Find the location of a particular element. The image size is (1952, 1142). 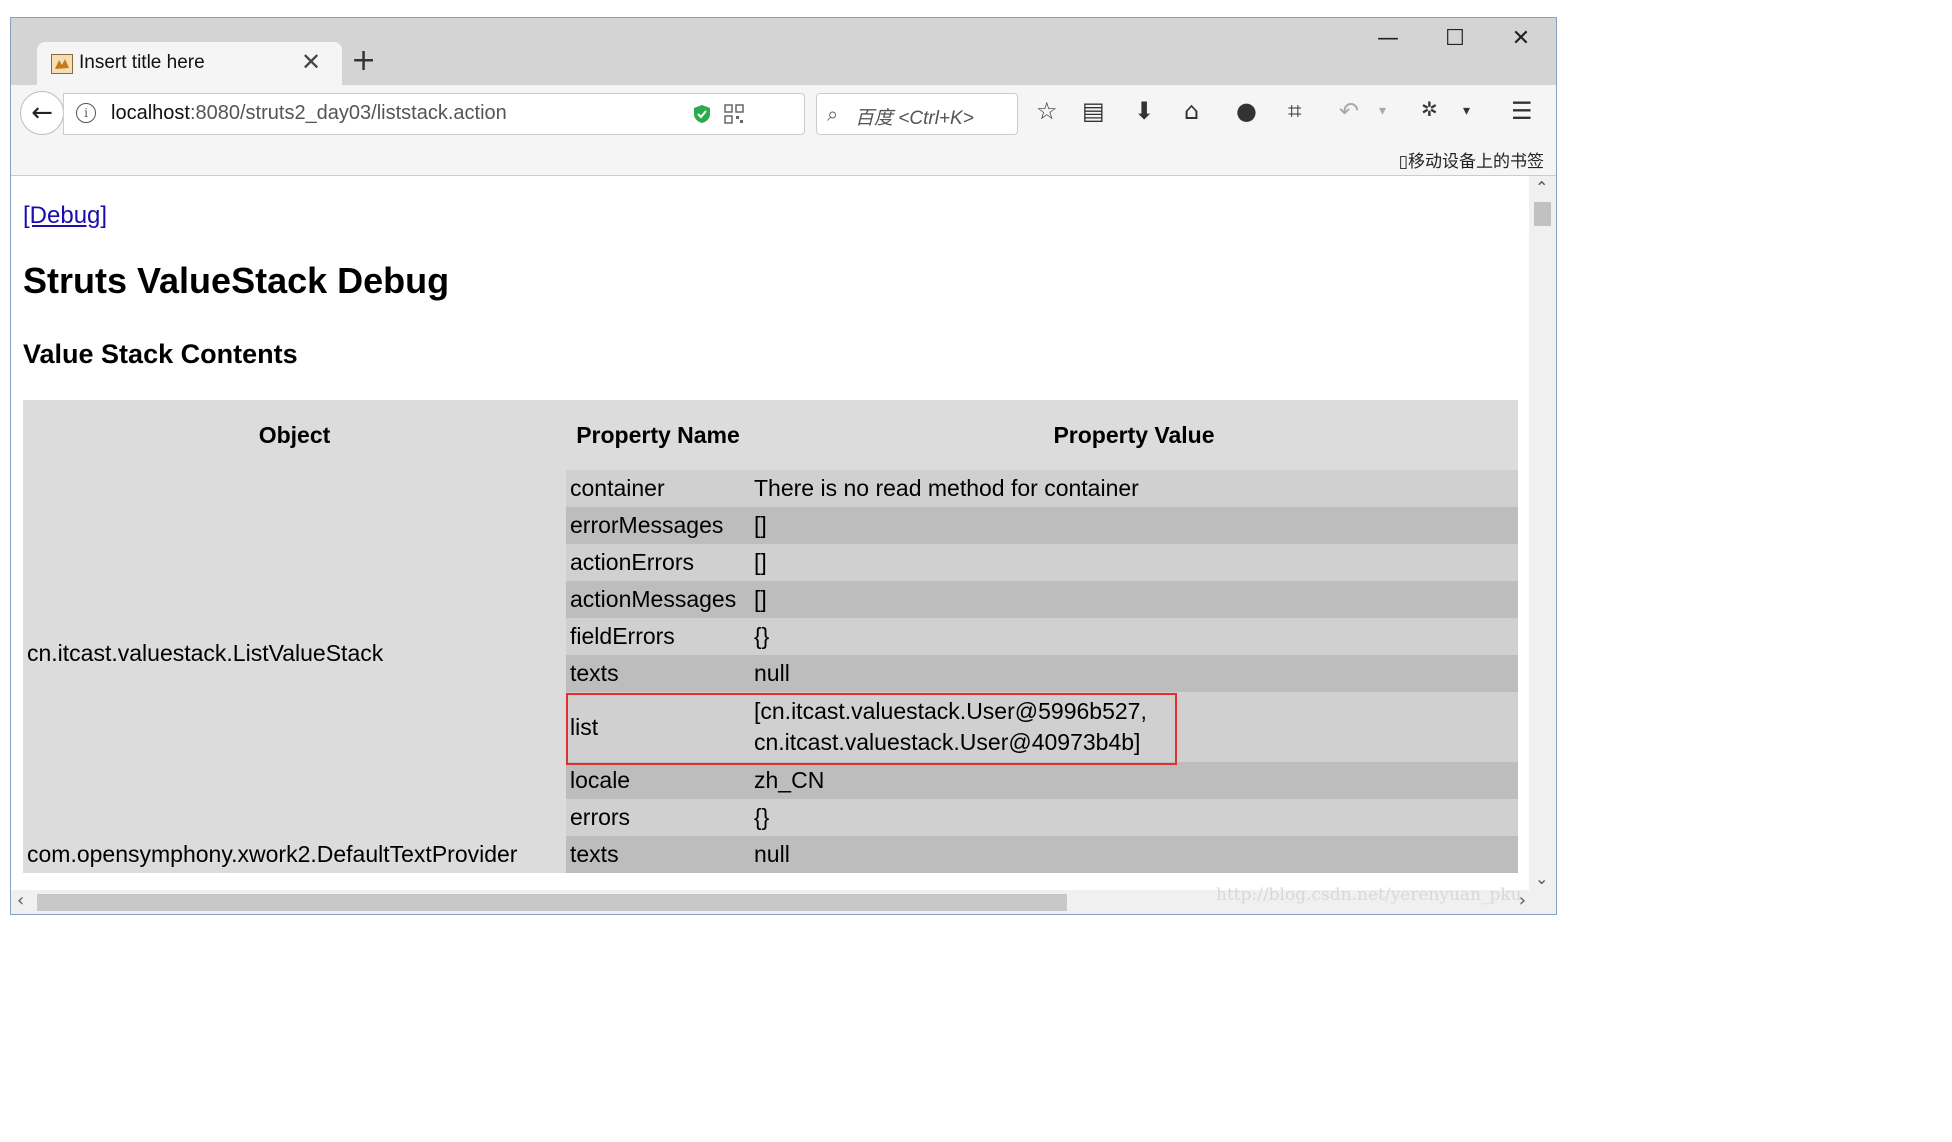

watermark: http://blog.csdn.net/yerenyuan_pku is located at coordinates (1369, 895).